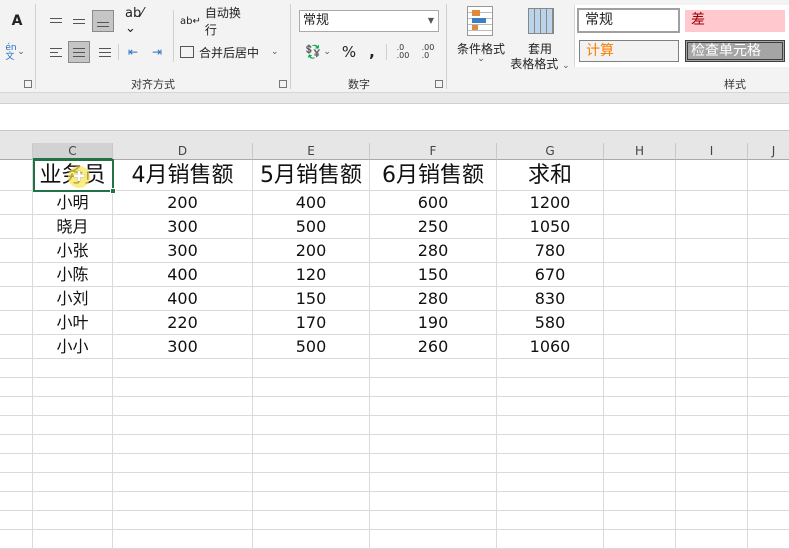 This screenshot has height=549, width=789. Describe the element at coordinates (550, 347) in the screenshot. I see `value-cell: 1060` at that location.